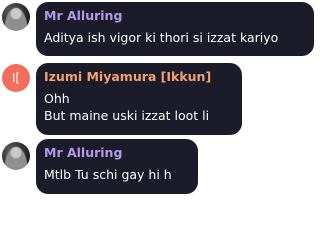  I want to click on message-text: But maine uski izzat loot li, so click(127, 115).